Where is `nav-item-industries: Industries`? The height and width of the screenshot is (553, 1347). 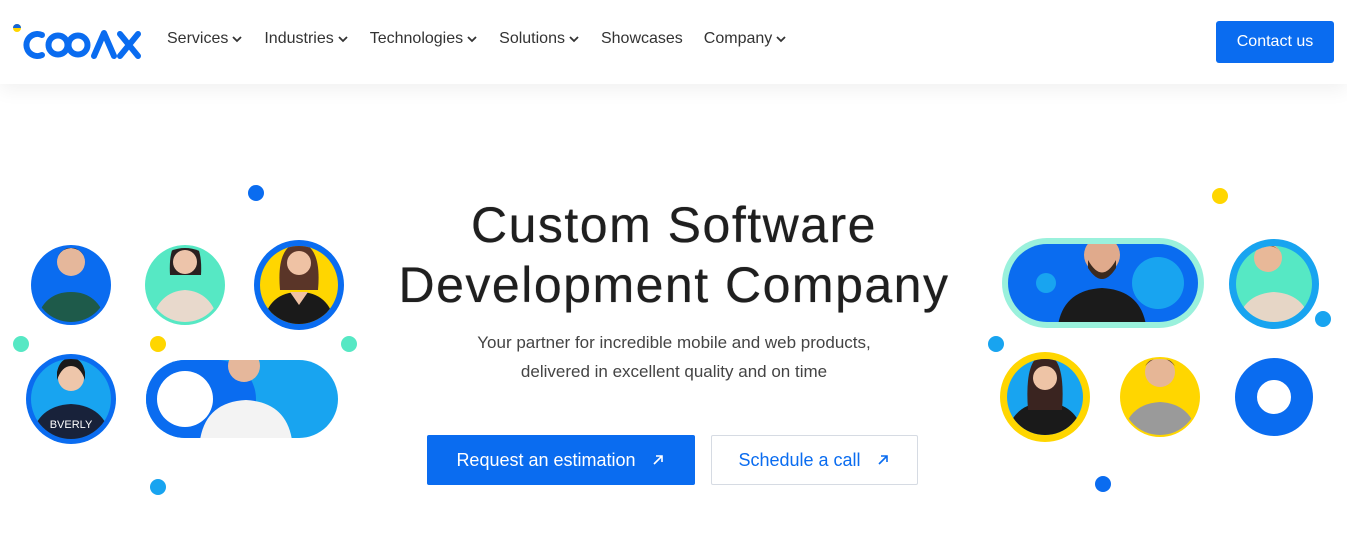
nav-item-industries: Industries is located at coordinates (306, 39).